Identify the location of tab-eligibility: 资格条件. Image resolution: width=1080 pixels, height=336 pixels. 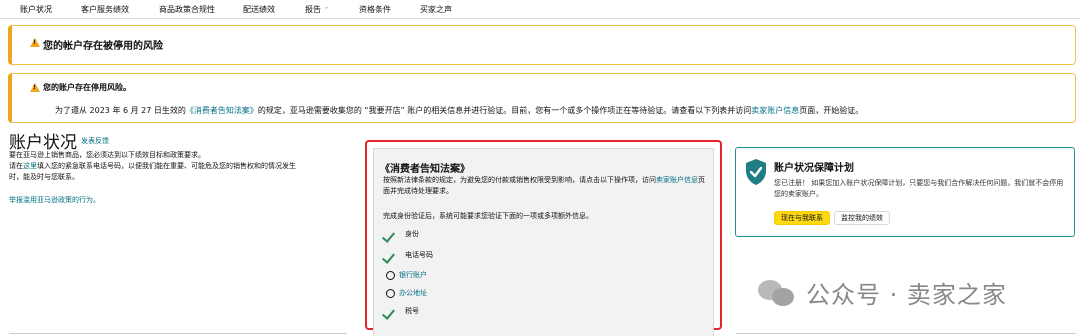
(375, 9).